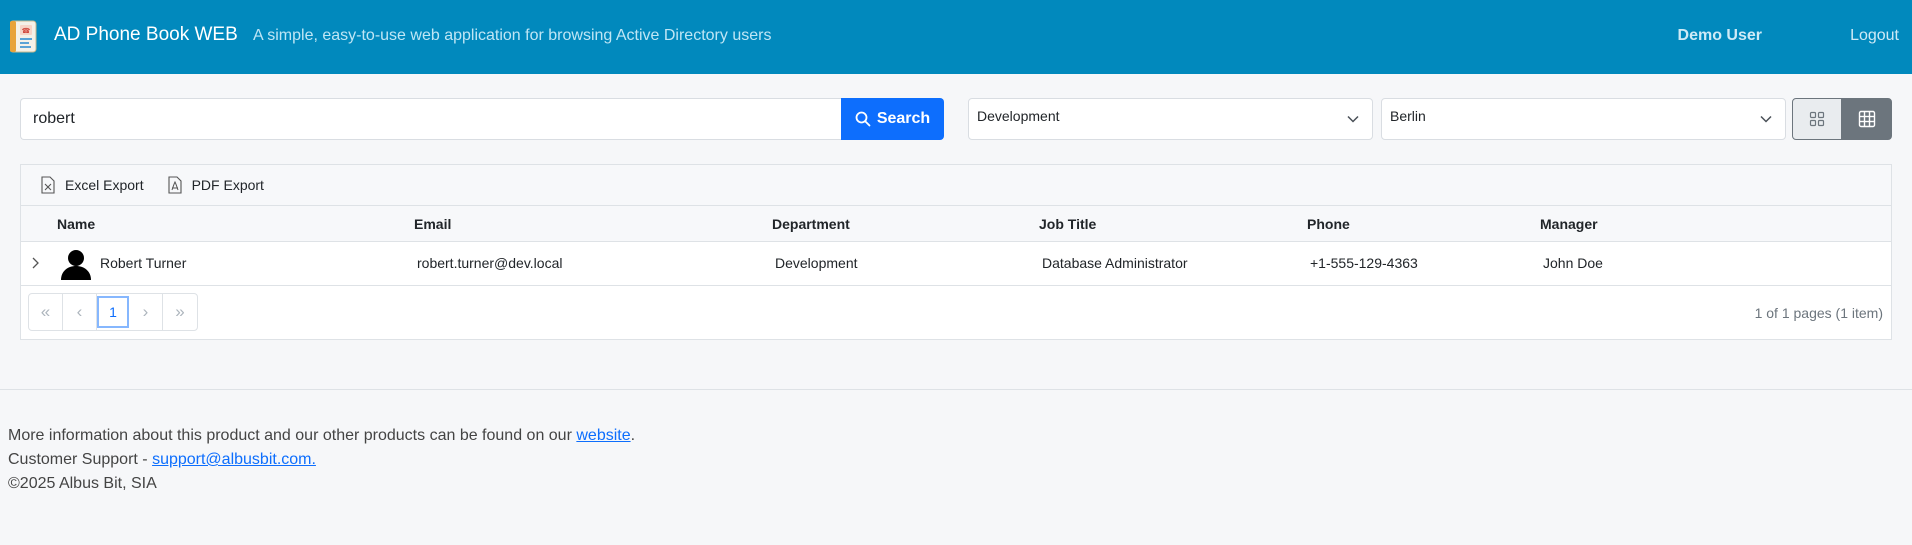  What do you see at coordinates (1874, 36) in the screenshot?
I see `logout-link: Logout` at bounding box center [1874, 36].